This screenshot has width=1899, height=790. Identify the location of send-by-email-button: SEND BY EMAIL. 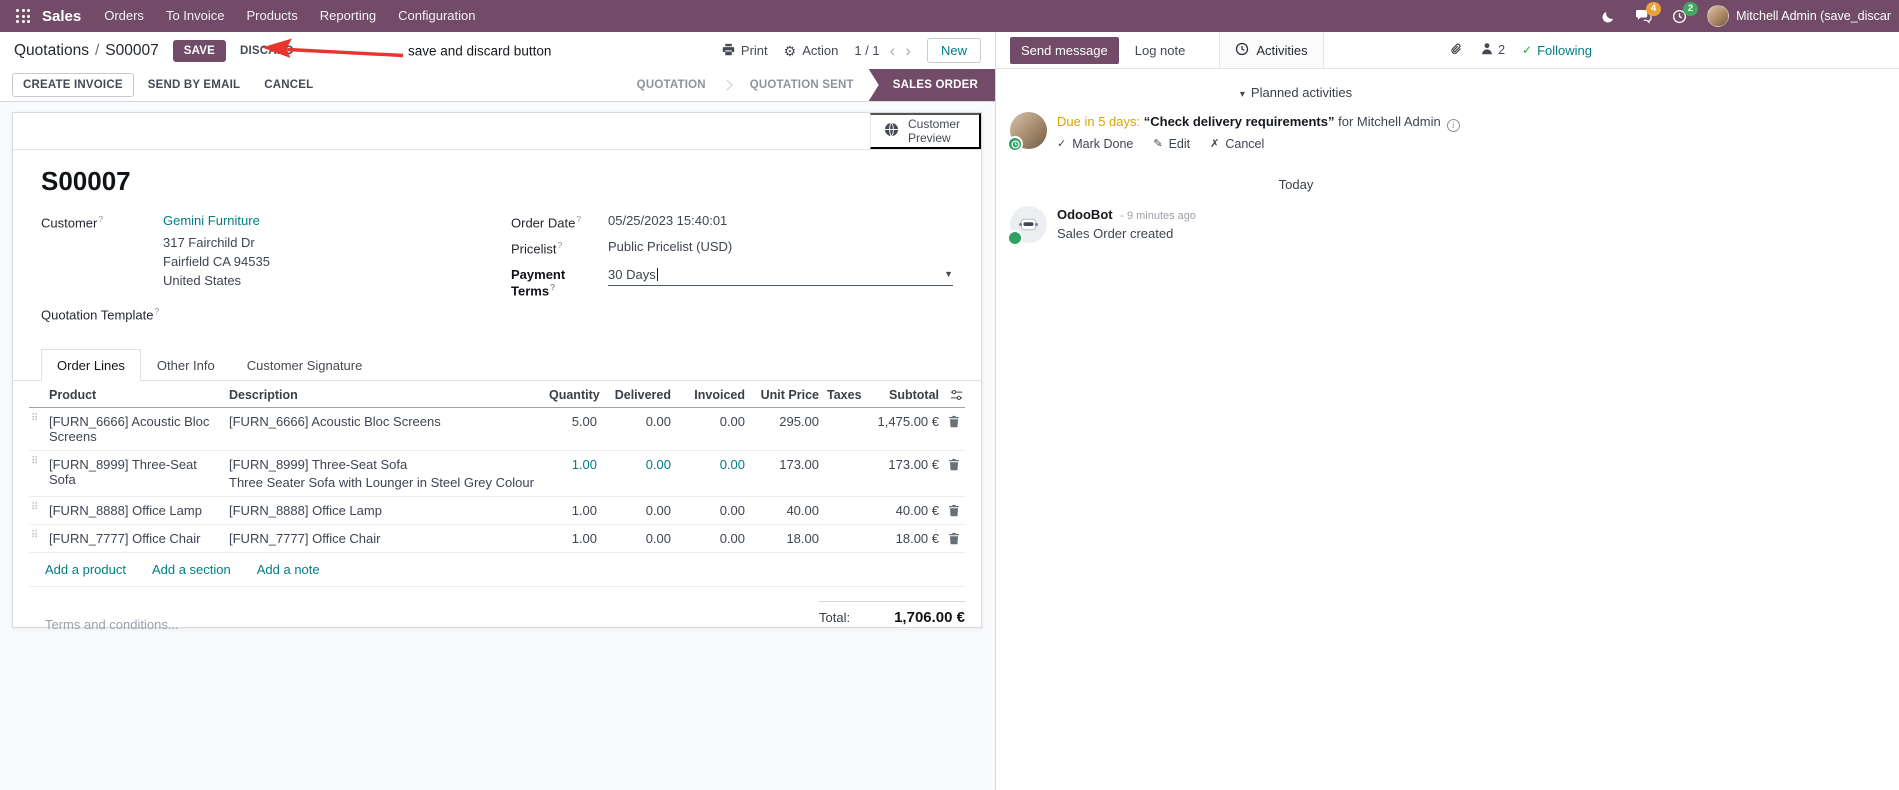
(194, 85).